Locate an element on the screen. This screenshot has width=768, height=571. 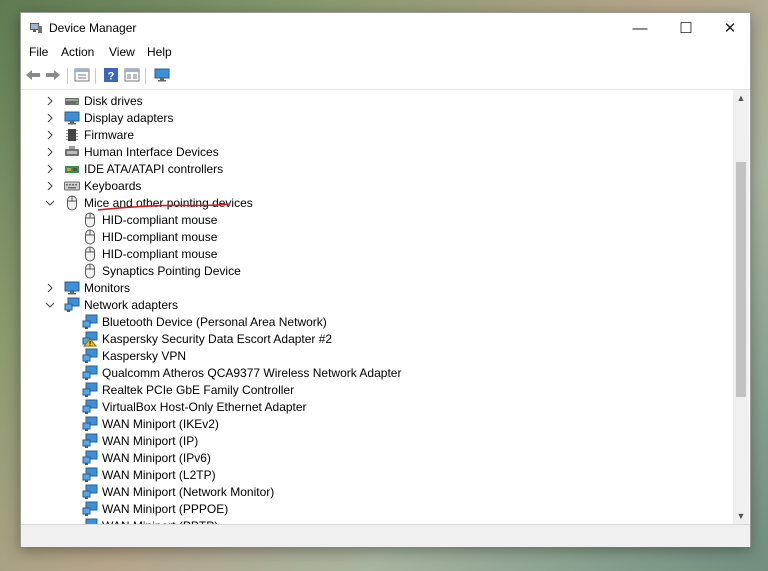
tree-item-label: WAN Miniport (PPPOE) is located at coordinates (165, 508).